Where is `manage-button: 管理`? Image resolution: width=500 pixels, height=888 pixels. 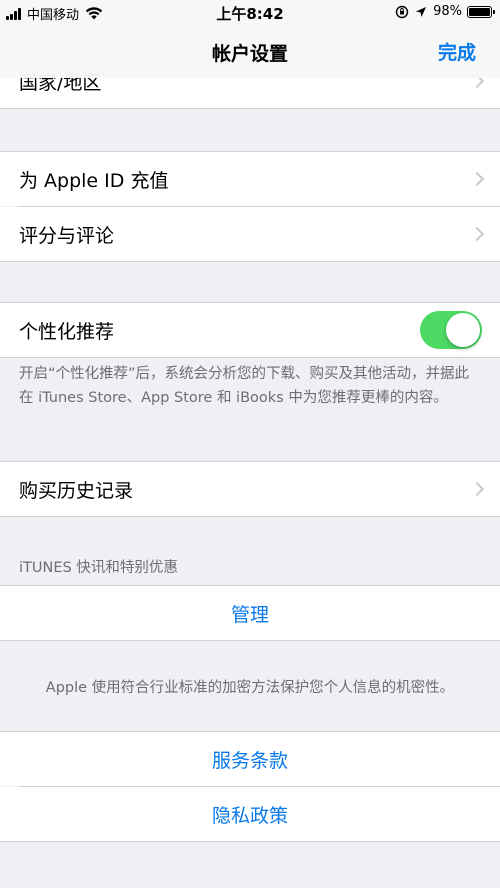 manage-button: 管理 is located at coordinates (250, 613).